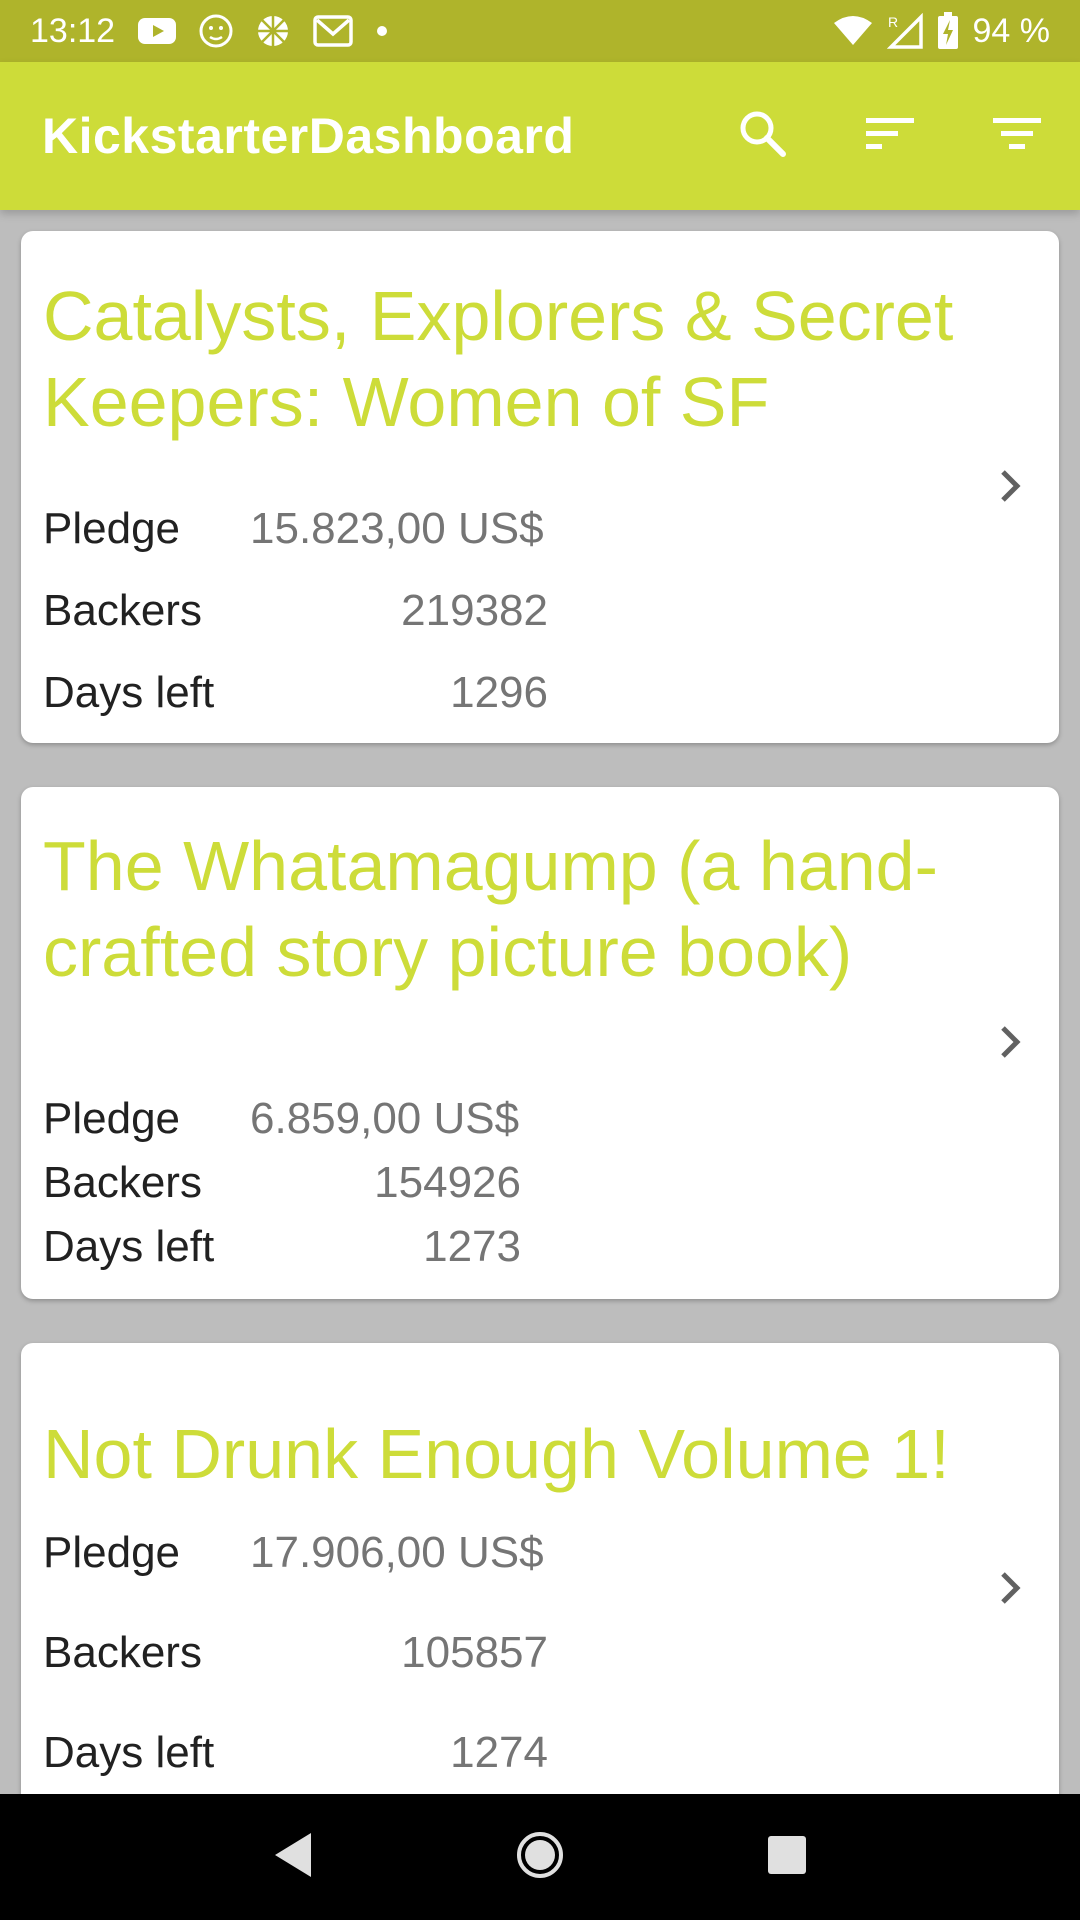 The width and height of the screenshot is (1080, 1920). I want to click on battery-percent: 94 %, so click(1011, 30).